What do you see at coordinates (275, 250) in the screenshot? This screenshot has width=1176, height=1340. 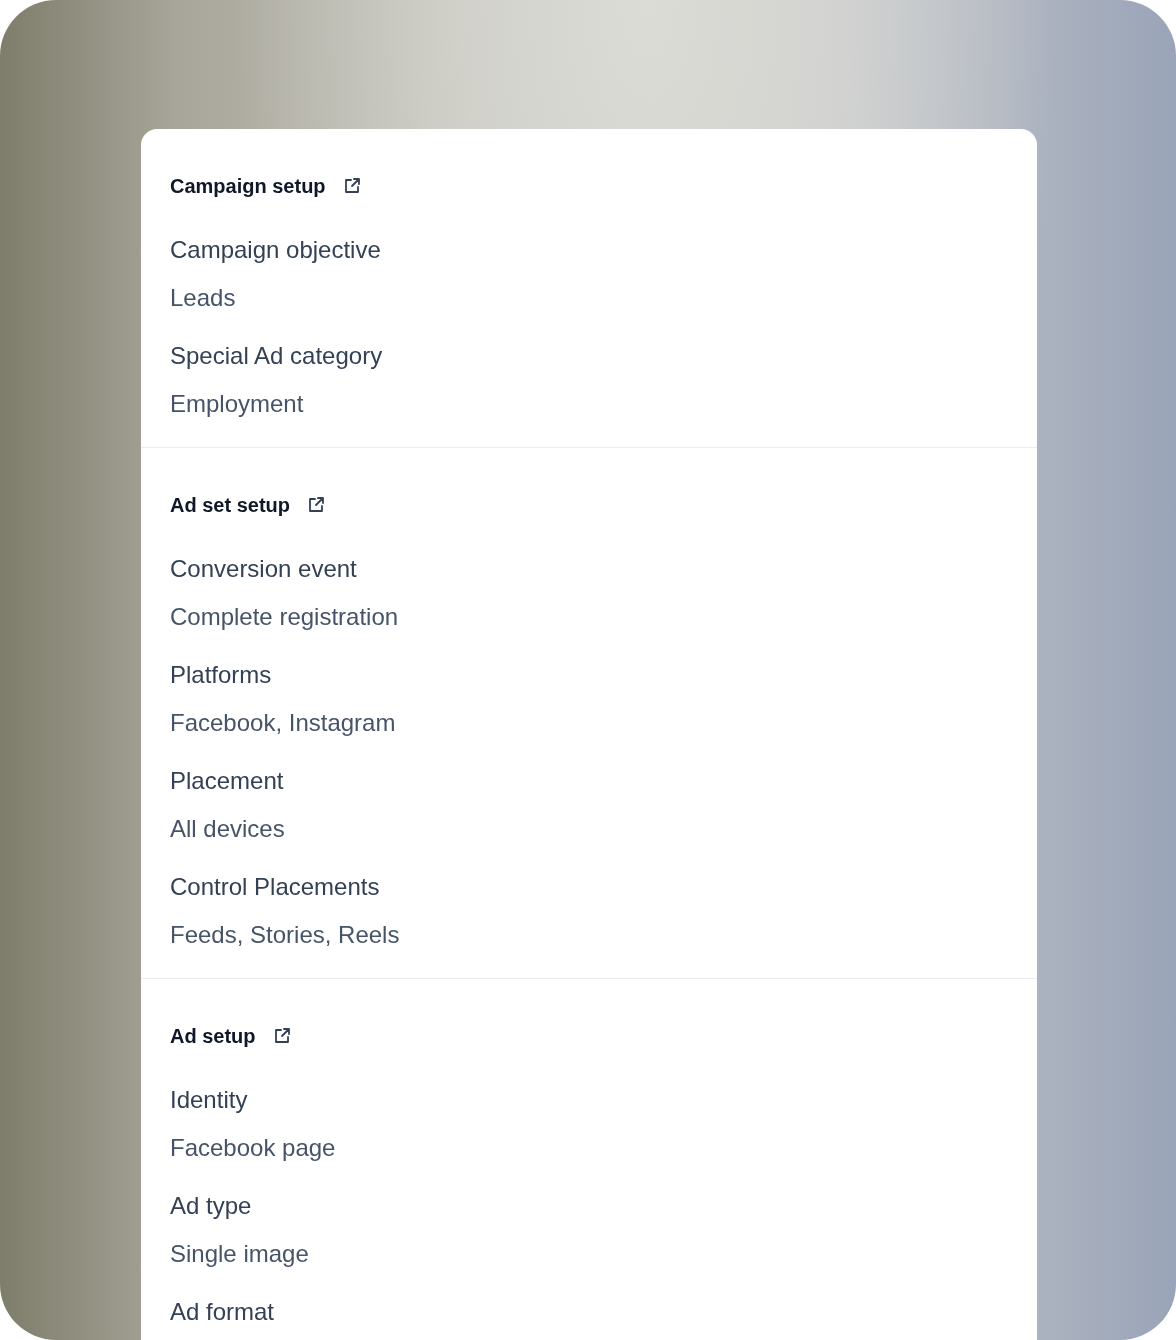 I see `field-label: Campaign objective` at bounding box center [275, 250].